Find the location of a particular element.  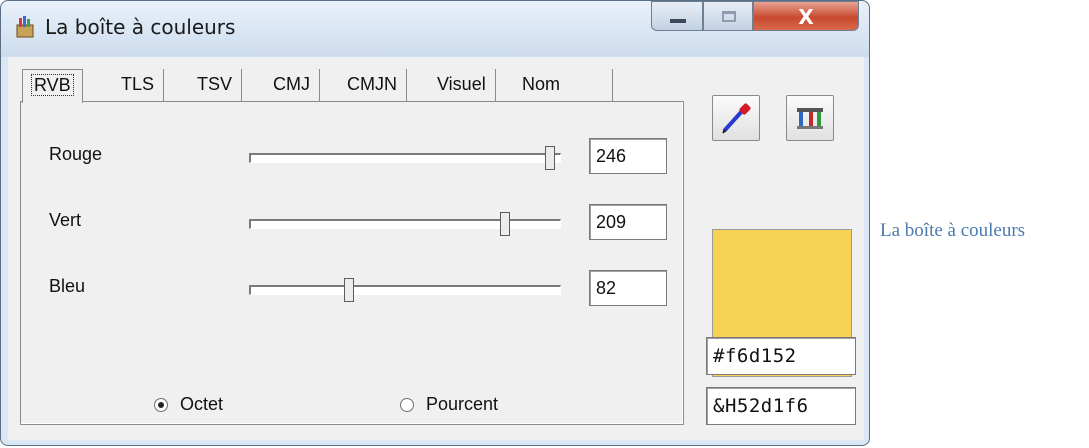

tab-tsv: TSV is located at coordinates (215, 85).